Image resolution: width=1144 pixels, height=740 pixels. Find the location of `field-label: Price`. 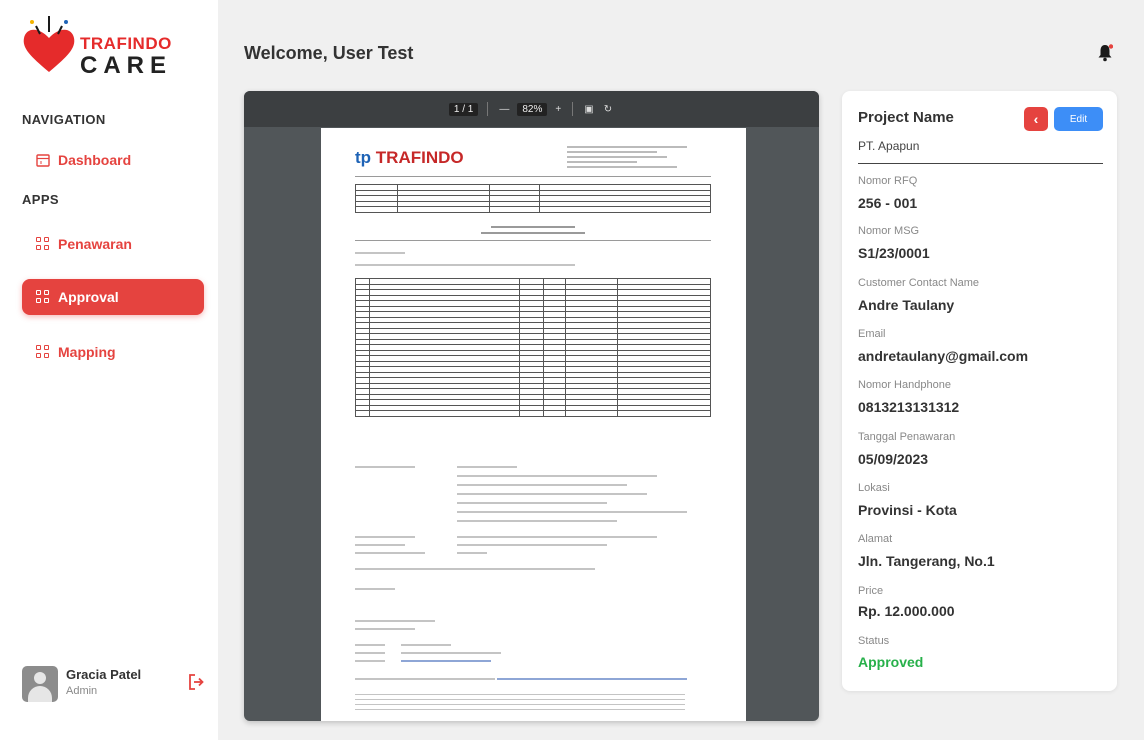

field-label: Price is located at coordinates (871, 591).